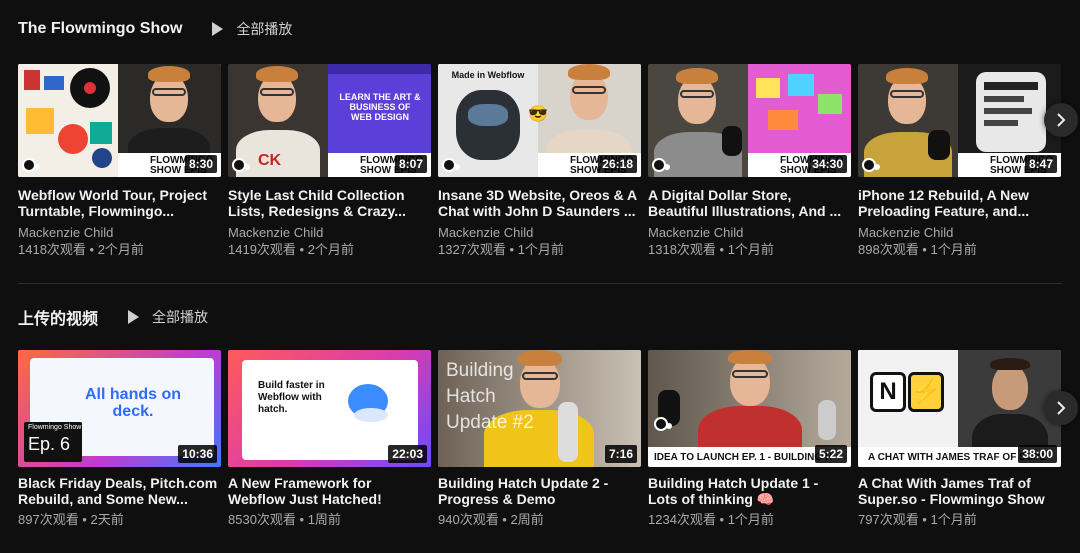 The height and width of the screenshot is (553, 1080). Describe the element at coordinates (71, 519) in the screenshot. I see `video-meta: 897次观看 • 2天前` at that location.